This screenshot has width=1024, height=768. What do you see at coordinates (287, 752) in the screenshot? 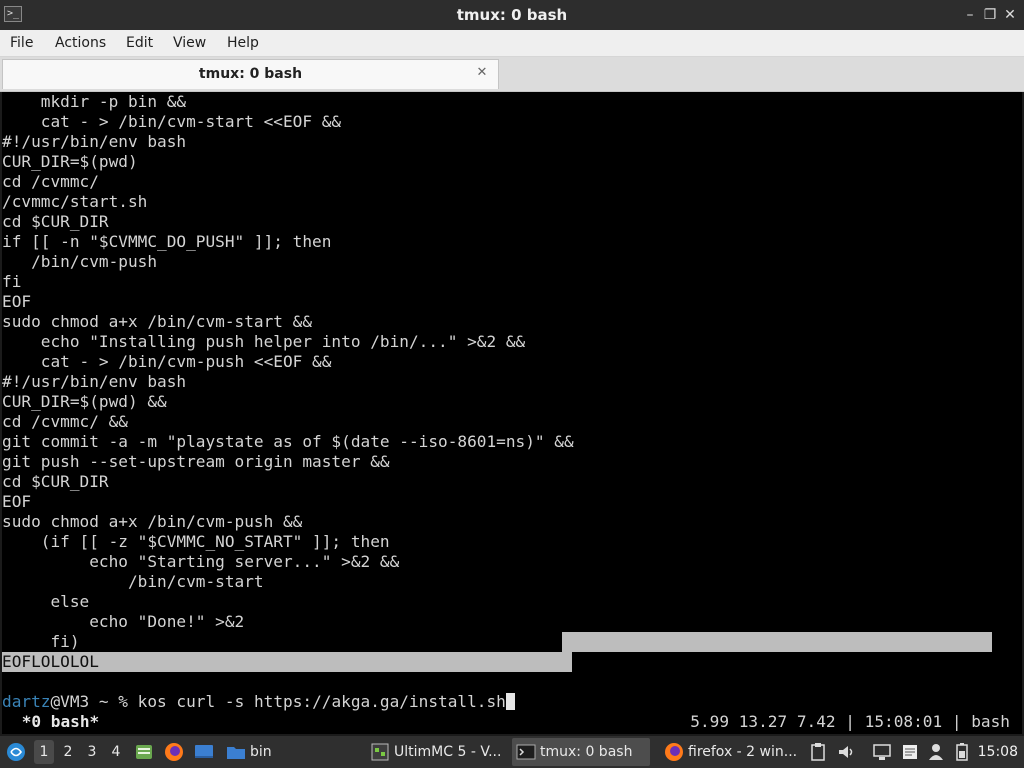
I see `task-folder-bin: bin` at bounding box center [287, 752].